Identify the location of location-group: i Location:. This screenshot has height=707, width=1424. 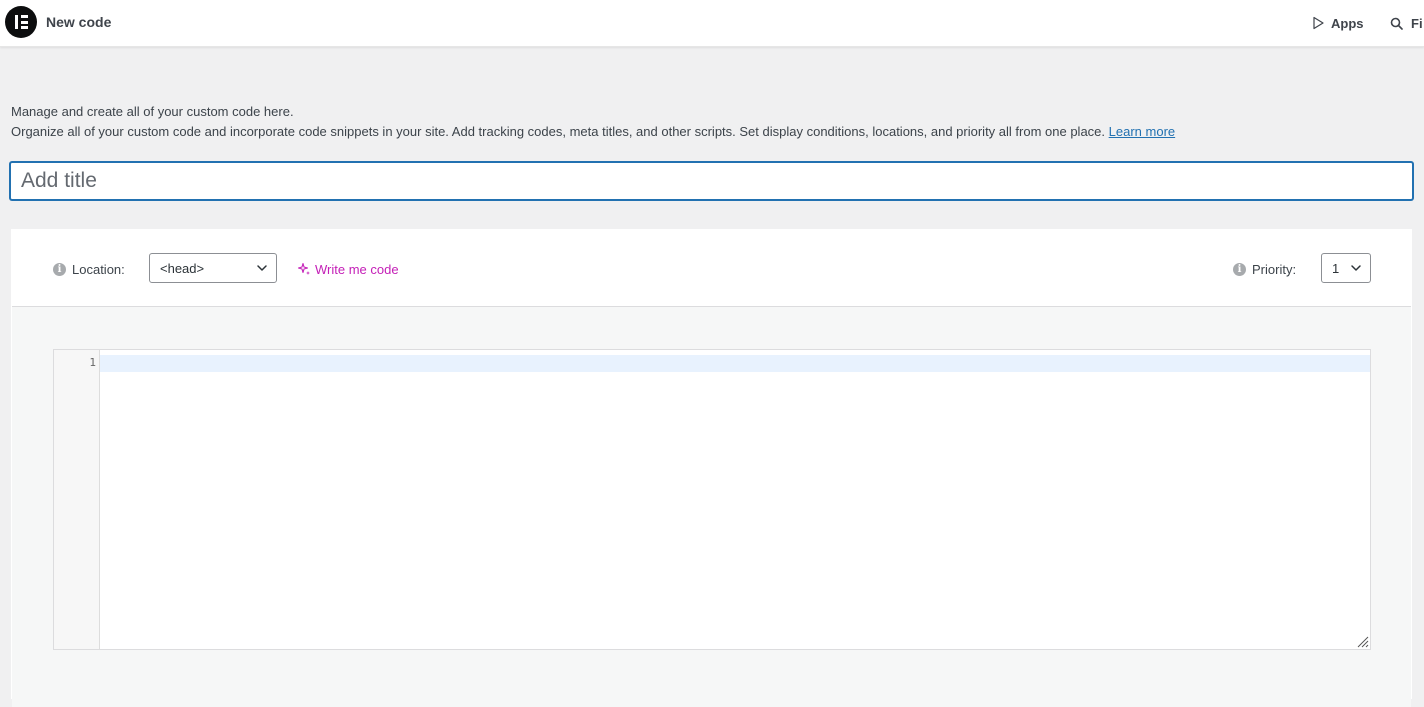
(89, 269).